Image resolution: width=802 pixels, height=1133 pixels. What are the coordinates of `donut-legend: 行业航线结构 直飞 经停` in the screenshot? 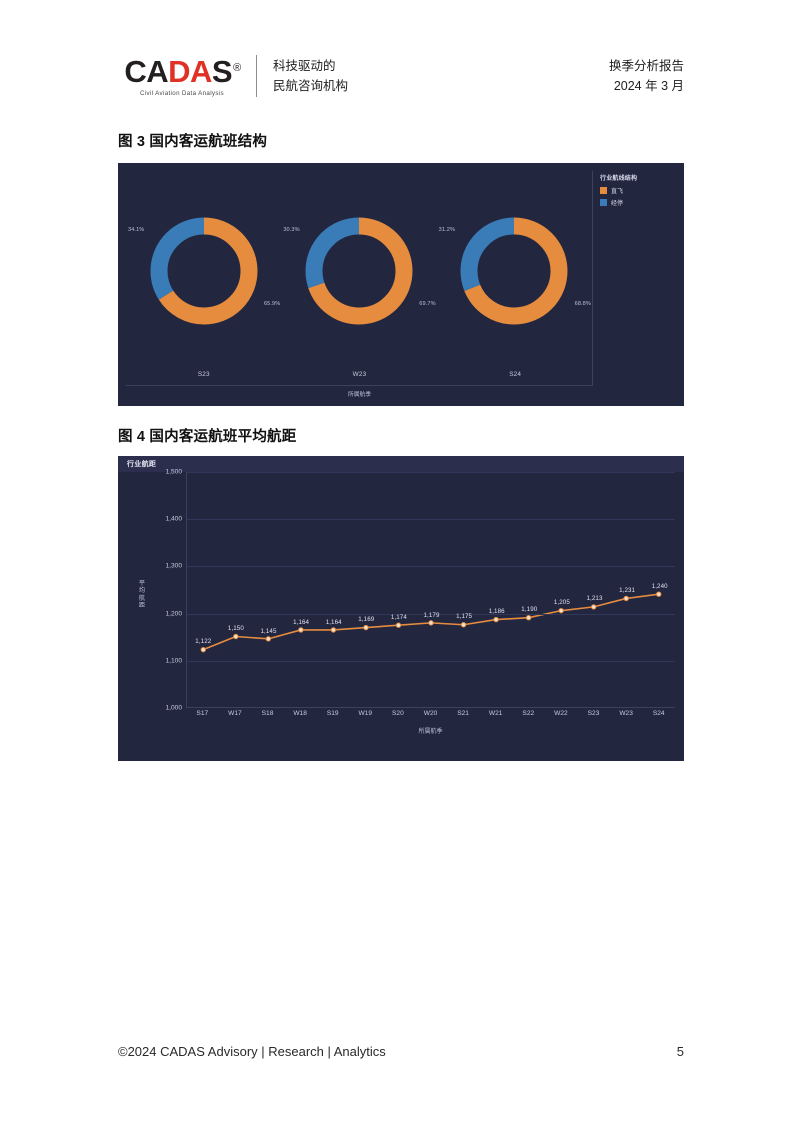 It's located at (637, 191).